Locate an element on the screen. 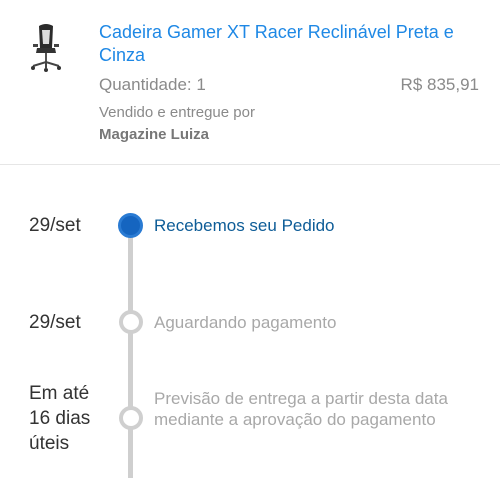 This screenshot has height=478, width=500. timeline-track is located at coordinates (130, 351).